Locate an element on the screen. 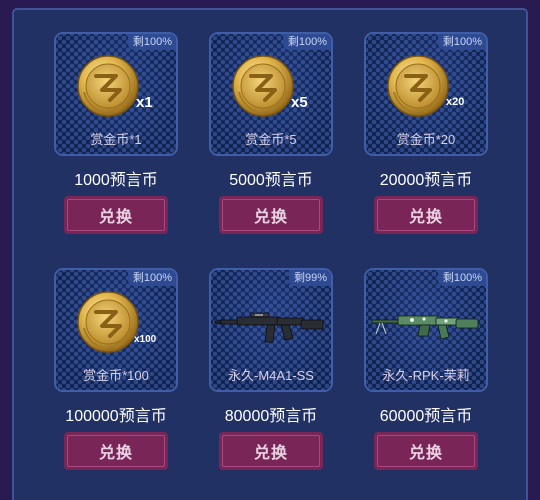  item-name: 赏金币*100 is located at coordinates (116, 375).